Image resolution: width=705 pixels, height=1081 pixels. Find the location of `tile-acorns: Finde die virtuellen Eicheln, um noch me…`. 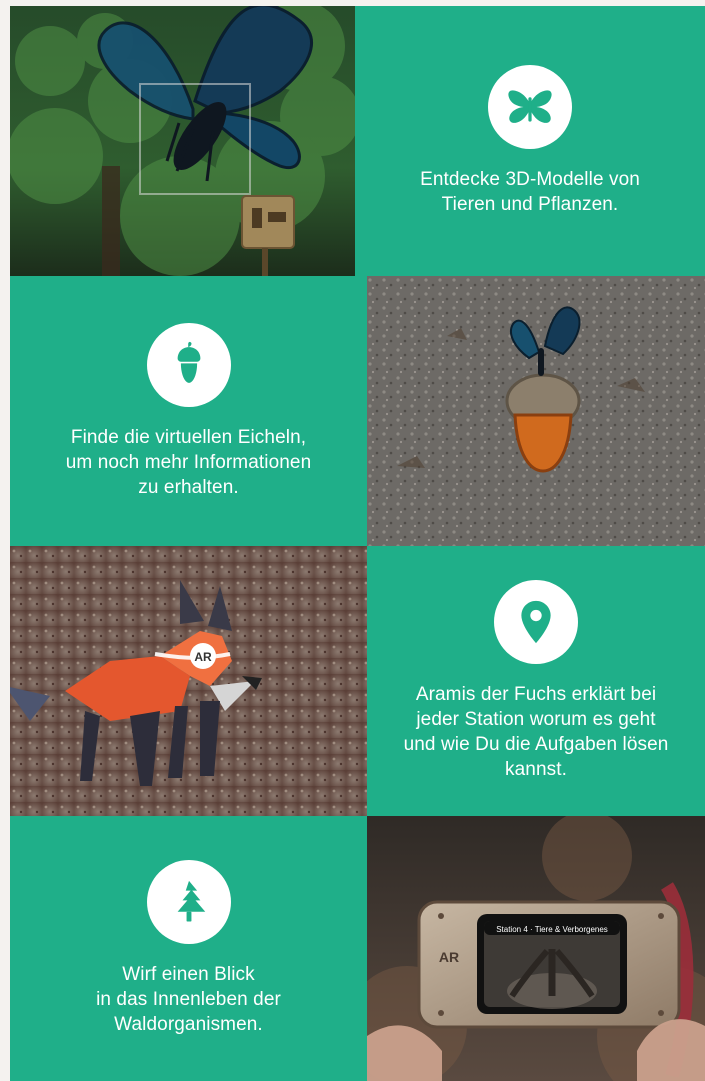

tile-acorns: Finde die virtuellen Eicheln, um noch me… is located at coordinates (188, 411).